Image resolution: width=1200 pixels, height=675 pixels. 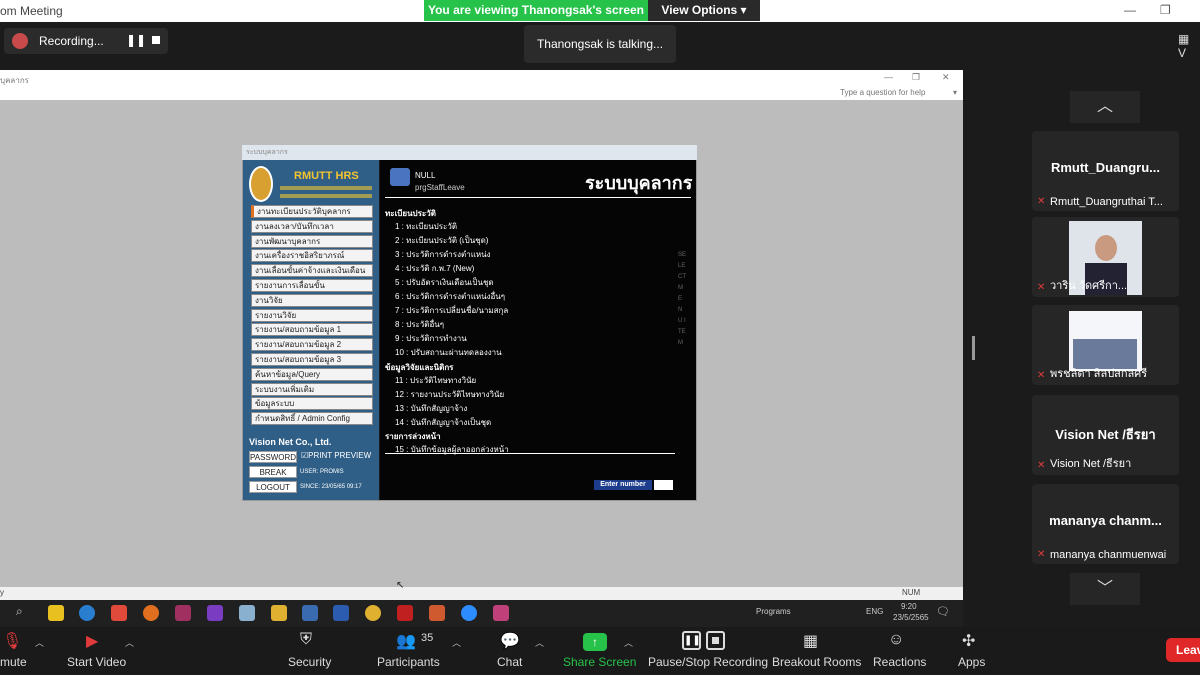 I want to click on sticky-notes-icon, so click(x=56, y=613).